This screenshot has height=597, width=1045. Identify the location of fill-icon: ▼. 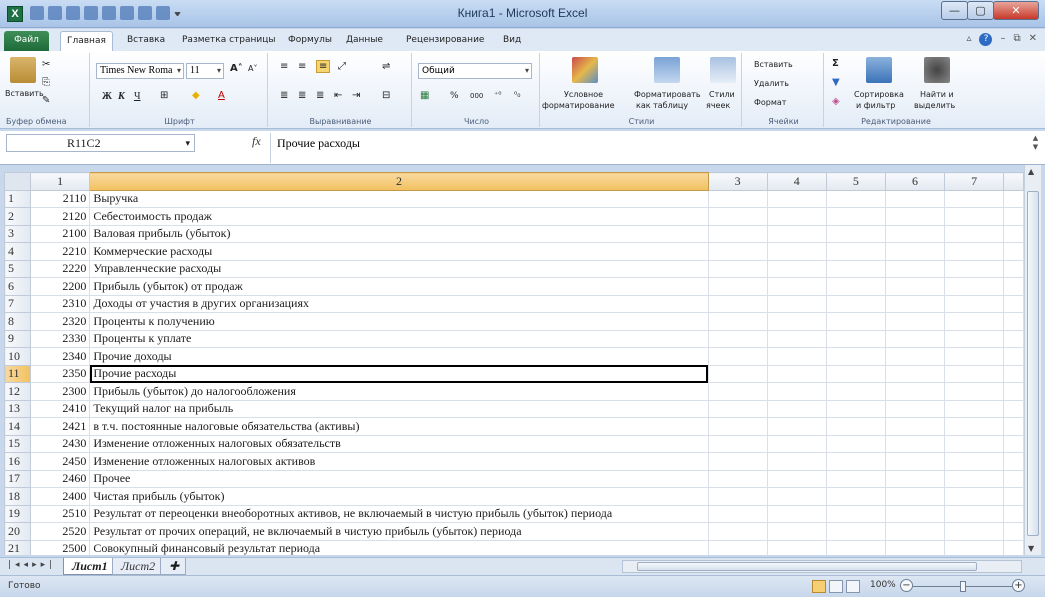
(836, 82).